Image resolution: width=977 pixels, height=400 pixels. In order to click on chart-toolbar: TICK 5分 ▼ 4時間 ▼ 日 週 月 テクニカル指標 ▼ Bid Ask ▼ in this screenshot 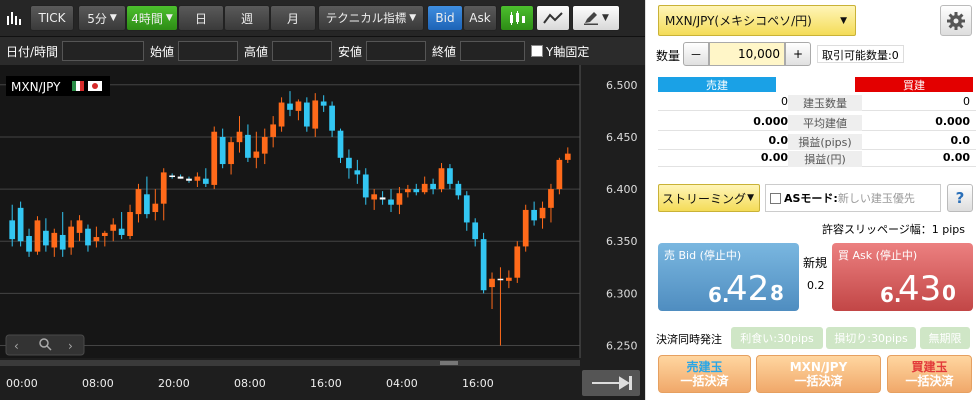, I will do `click(322, 18)`.